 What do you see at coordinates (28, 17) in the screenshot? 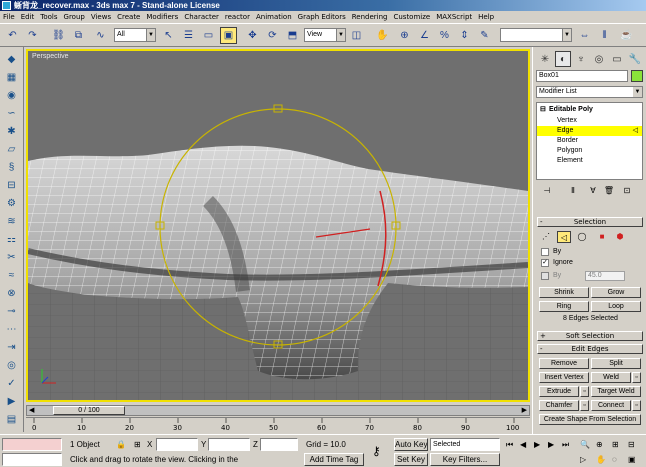
I see `menu-edit: Edit` at bounding box center [28, 17].